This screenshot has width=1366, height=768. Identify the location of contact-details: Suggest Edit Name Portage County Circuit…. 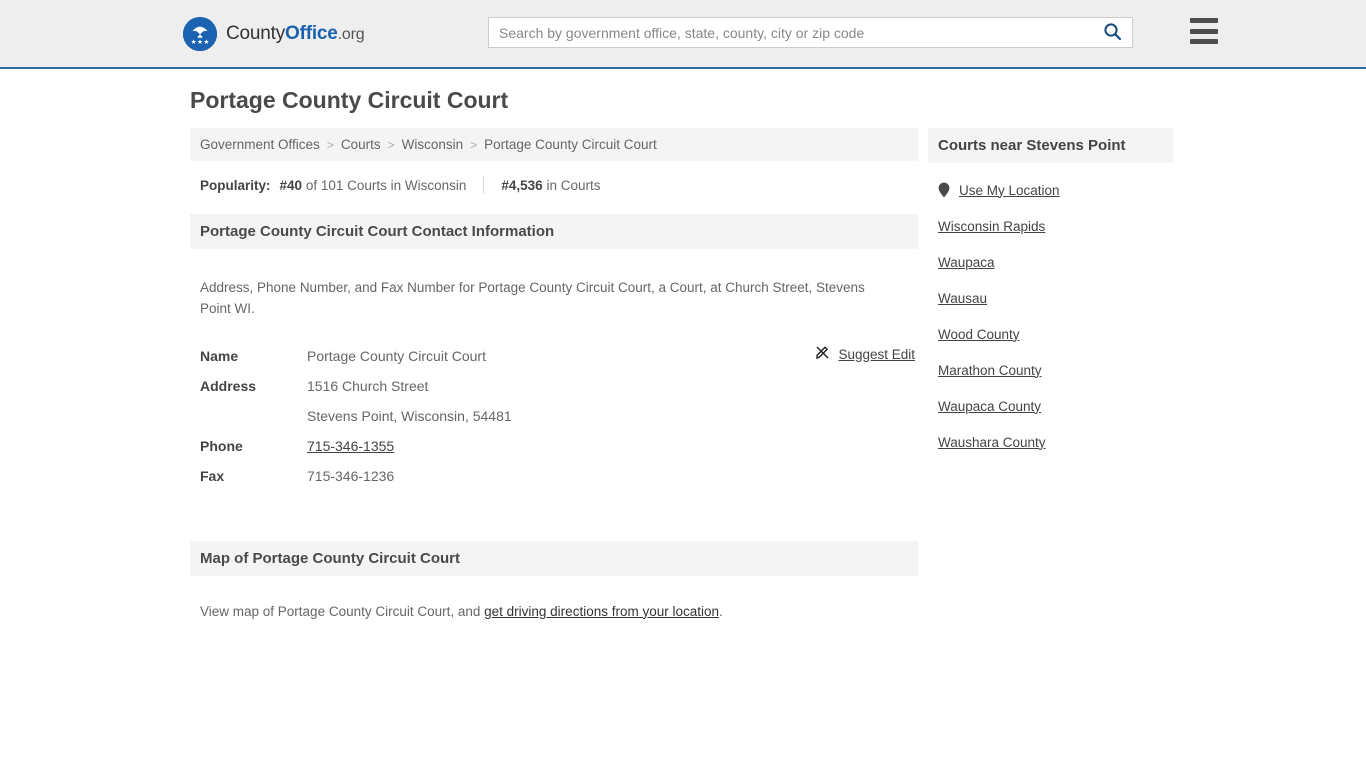
(554, 415).